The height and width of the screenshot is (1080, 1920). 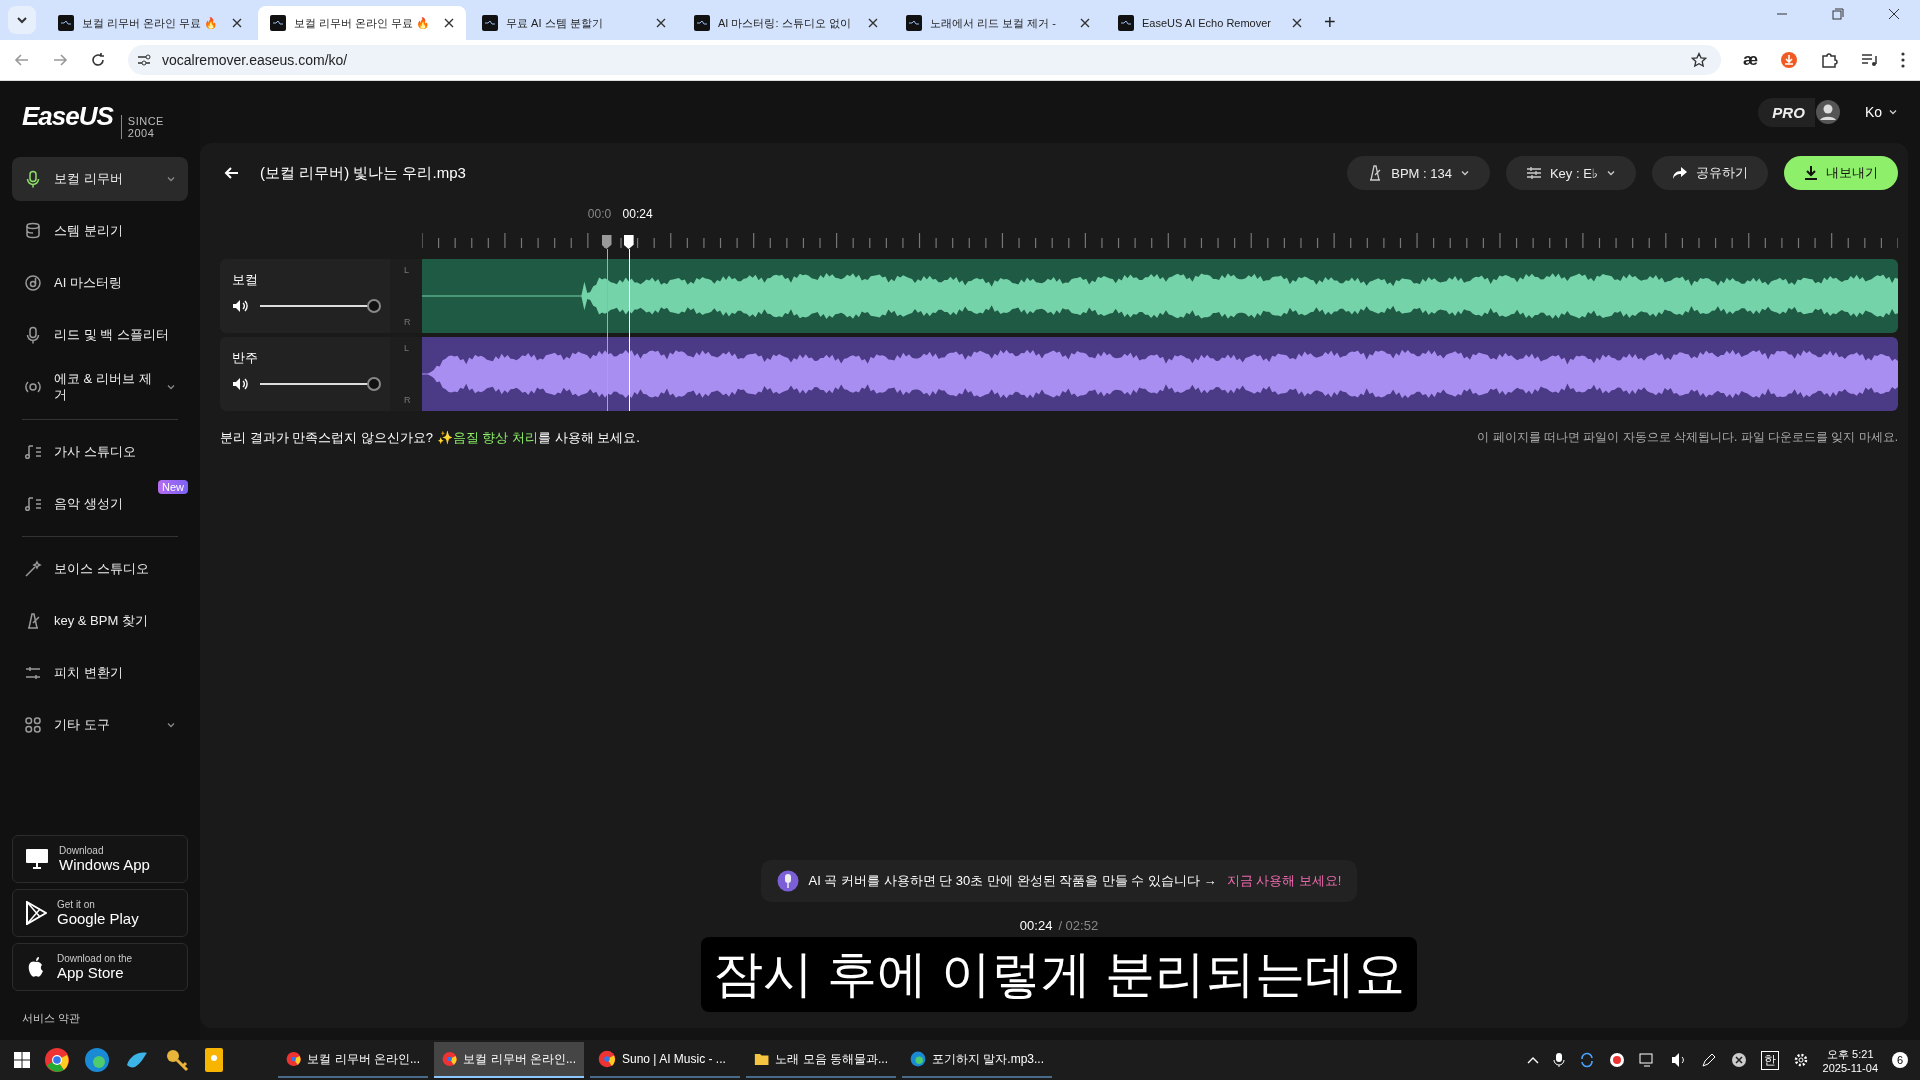 I want to click on close-circle-icon, so click(x=1738, y=1060).